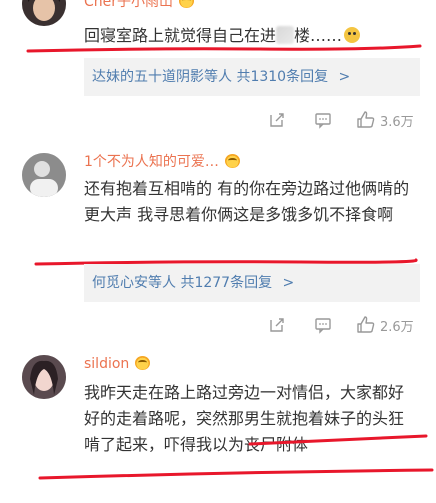 This screenshot has width=436, height=503. I want to click on comment-text-part: 回寝室路上就觉得自己在进, so click(180, 35).